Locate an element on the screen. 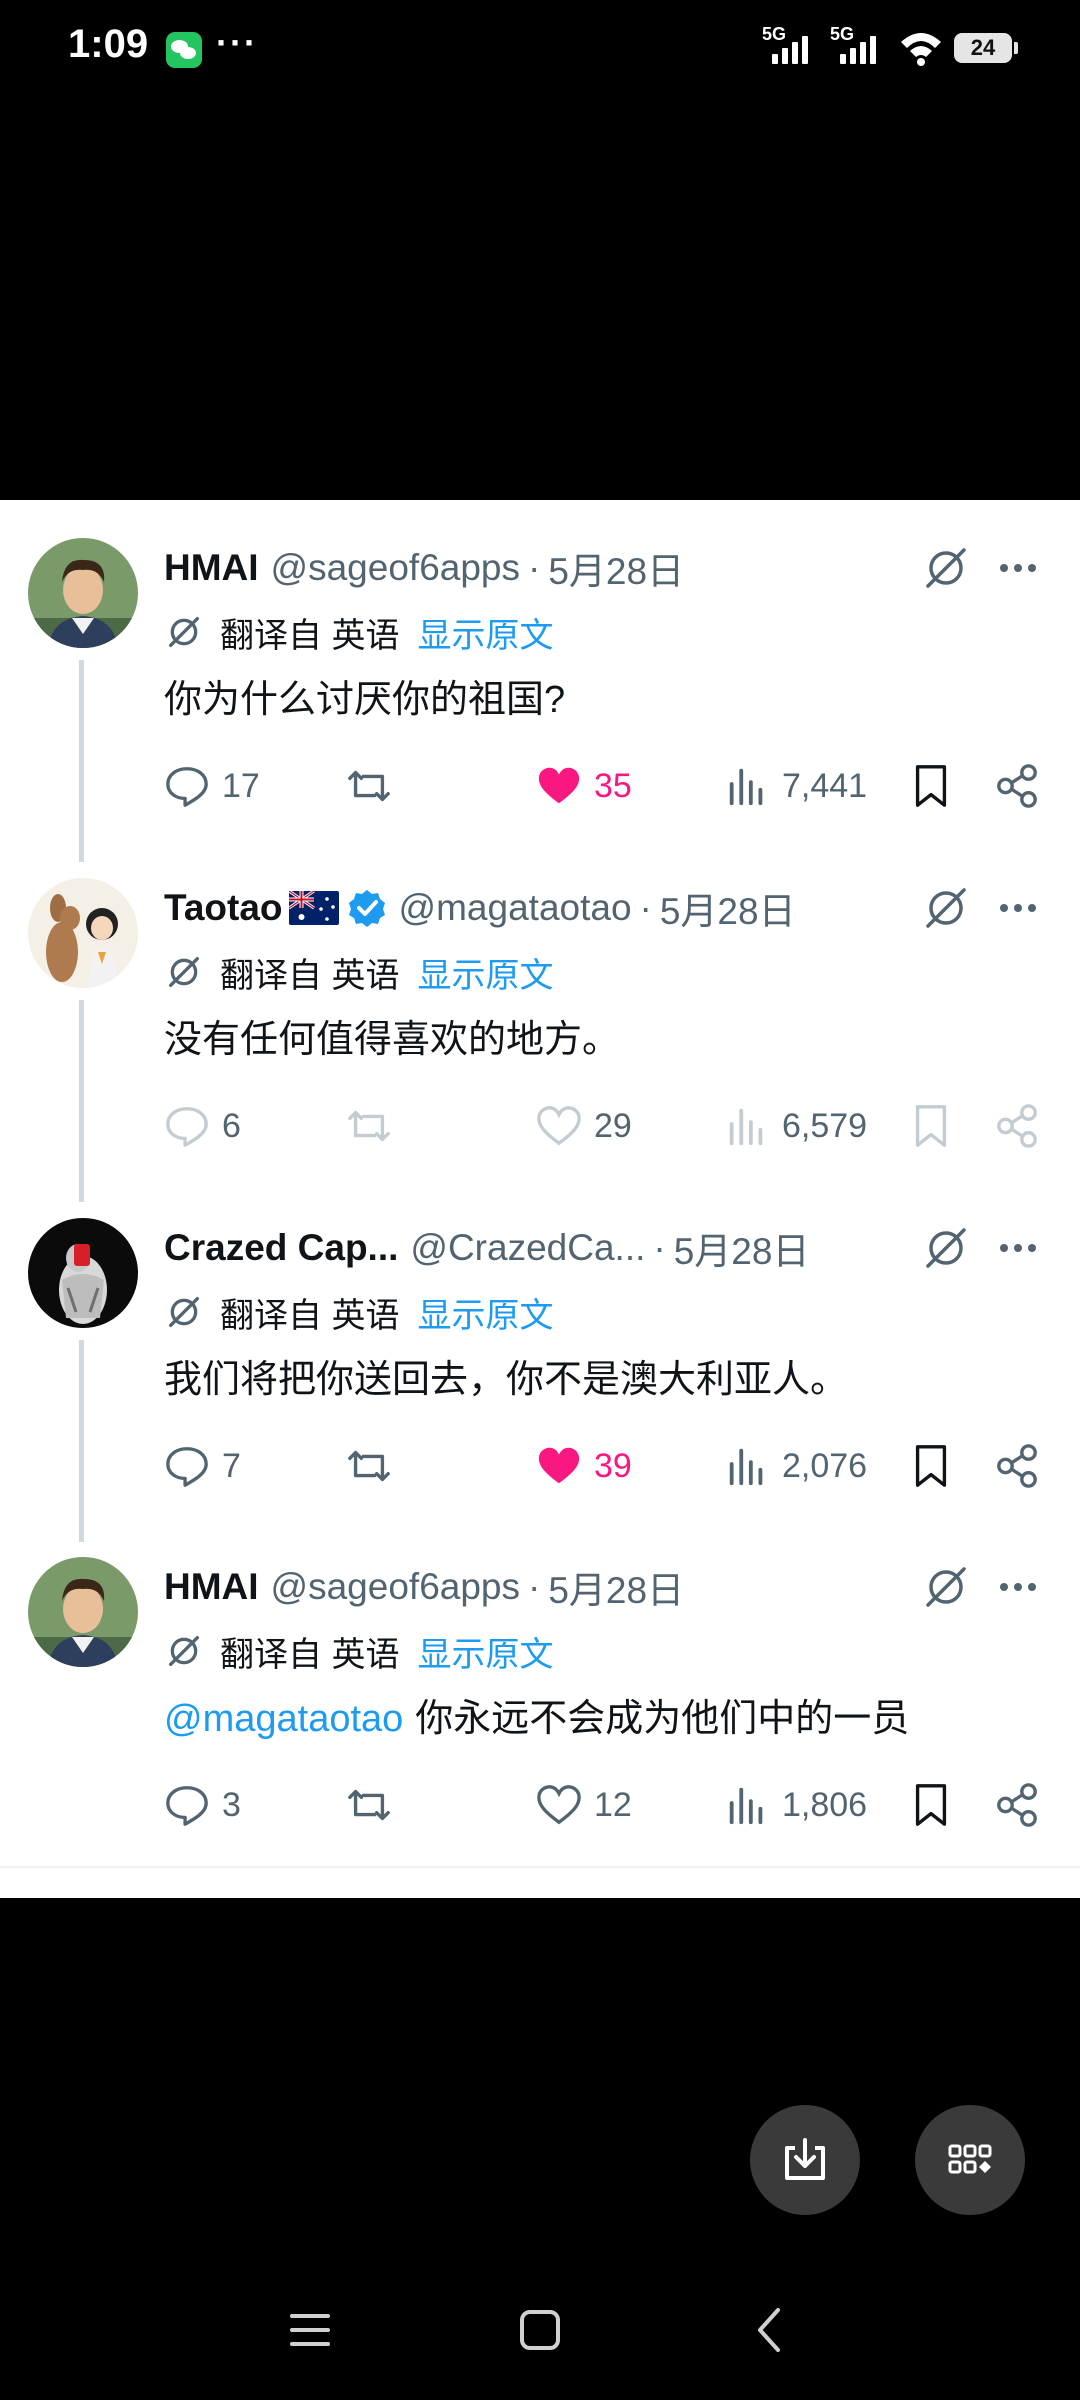  status-time: 1:09 is located at coordinates (108, 44).